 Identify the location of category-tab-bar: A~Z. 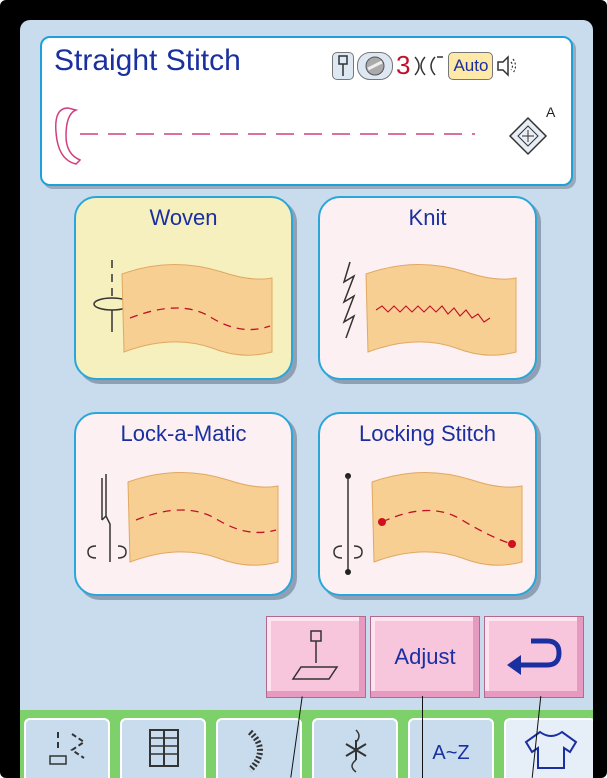
(306, 744).